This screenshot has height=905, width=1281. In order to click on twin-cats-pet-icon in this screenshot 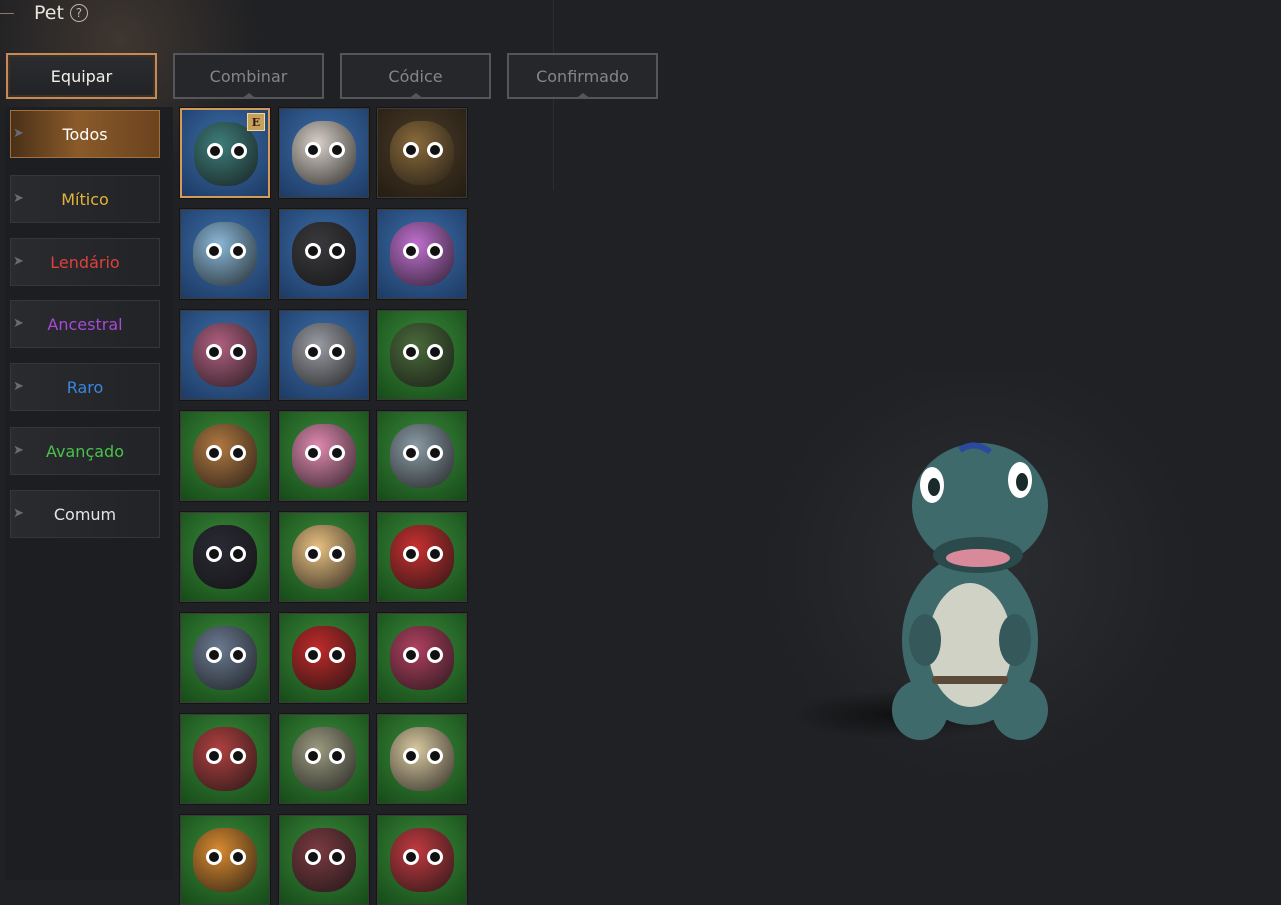, I will do `click(324, 153)`.